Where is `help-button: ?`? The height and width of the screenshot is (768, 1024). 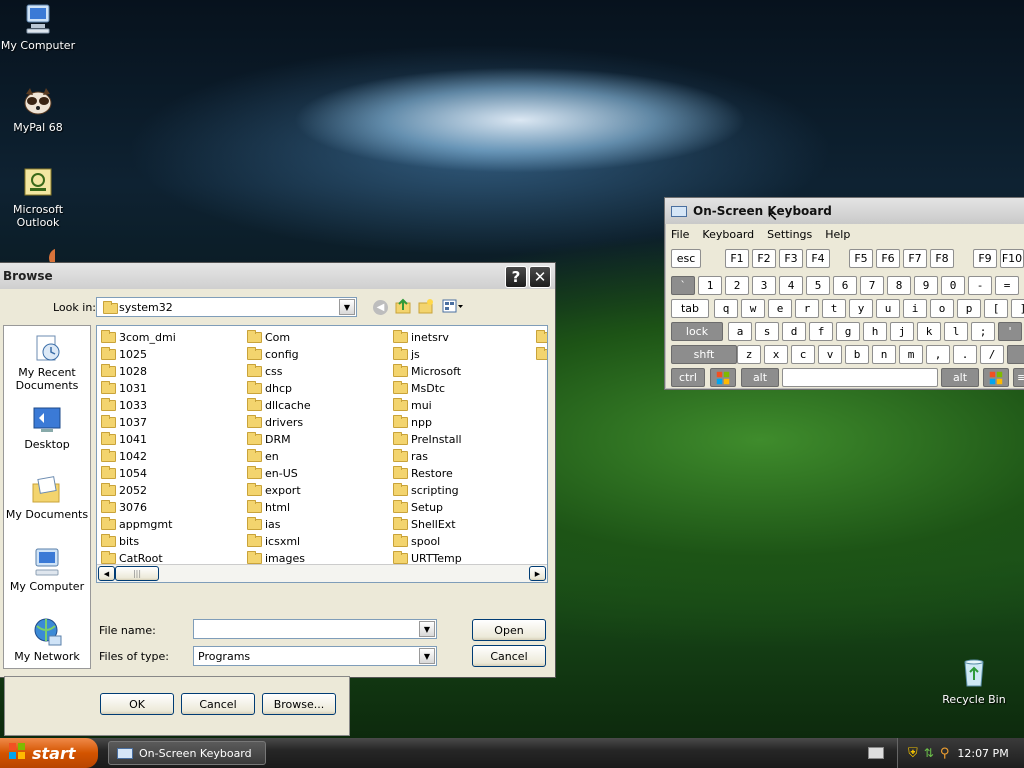
help-button: ? is located at coordinates (516, 277).